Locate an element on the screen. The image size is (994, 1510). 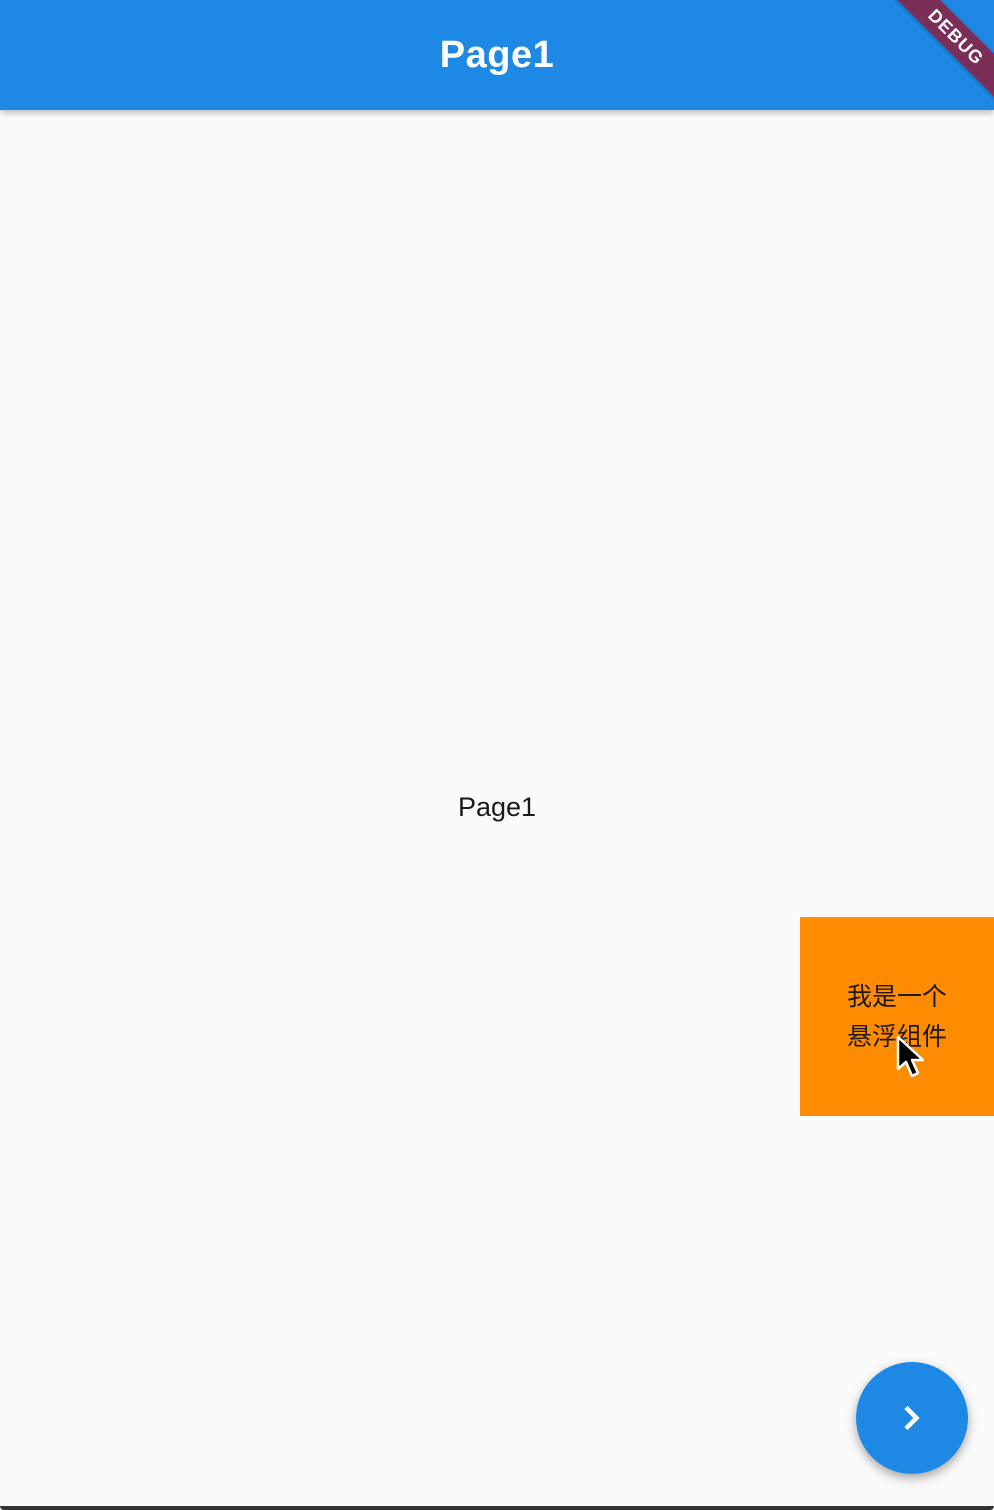
debug-banner-container: DEBUG is located at coordinates (939, 55).